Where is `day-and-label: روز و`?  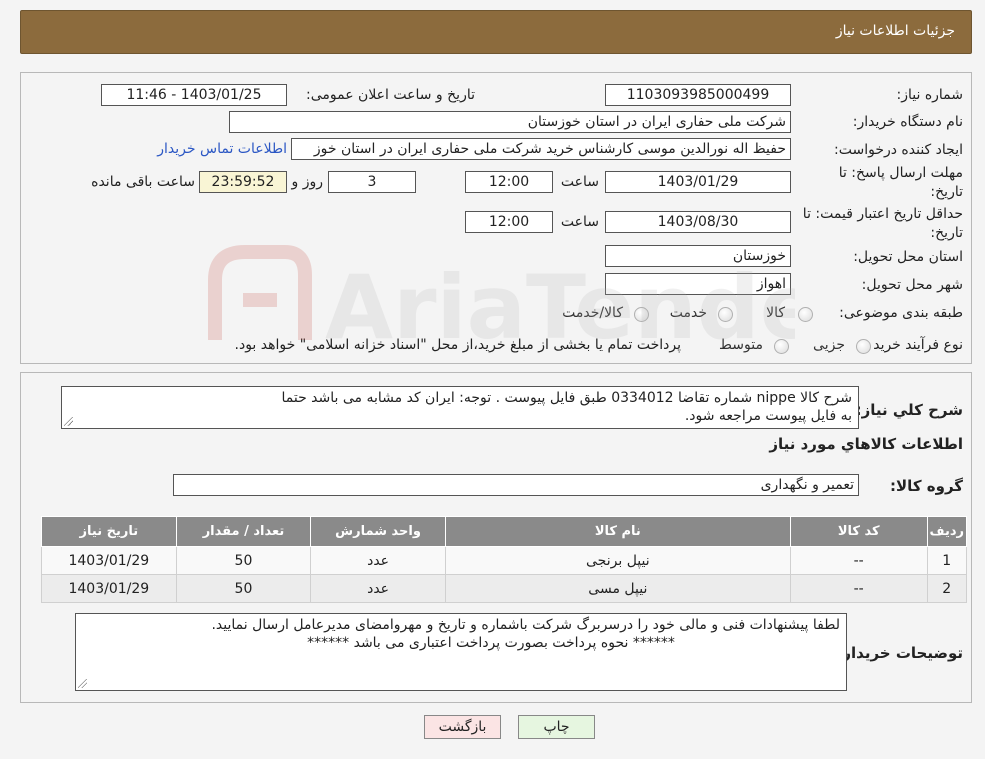
day-and-label: روز و is located at coordinates (307, 182).